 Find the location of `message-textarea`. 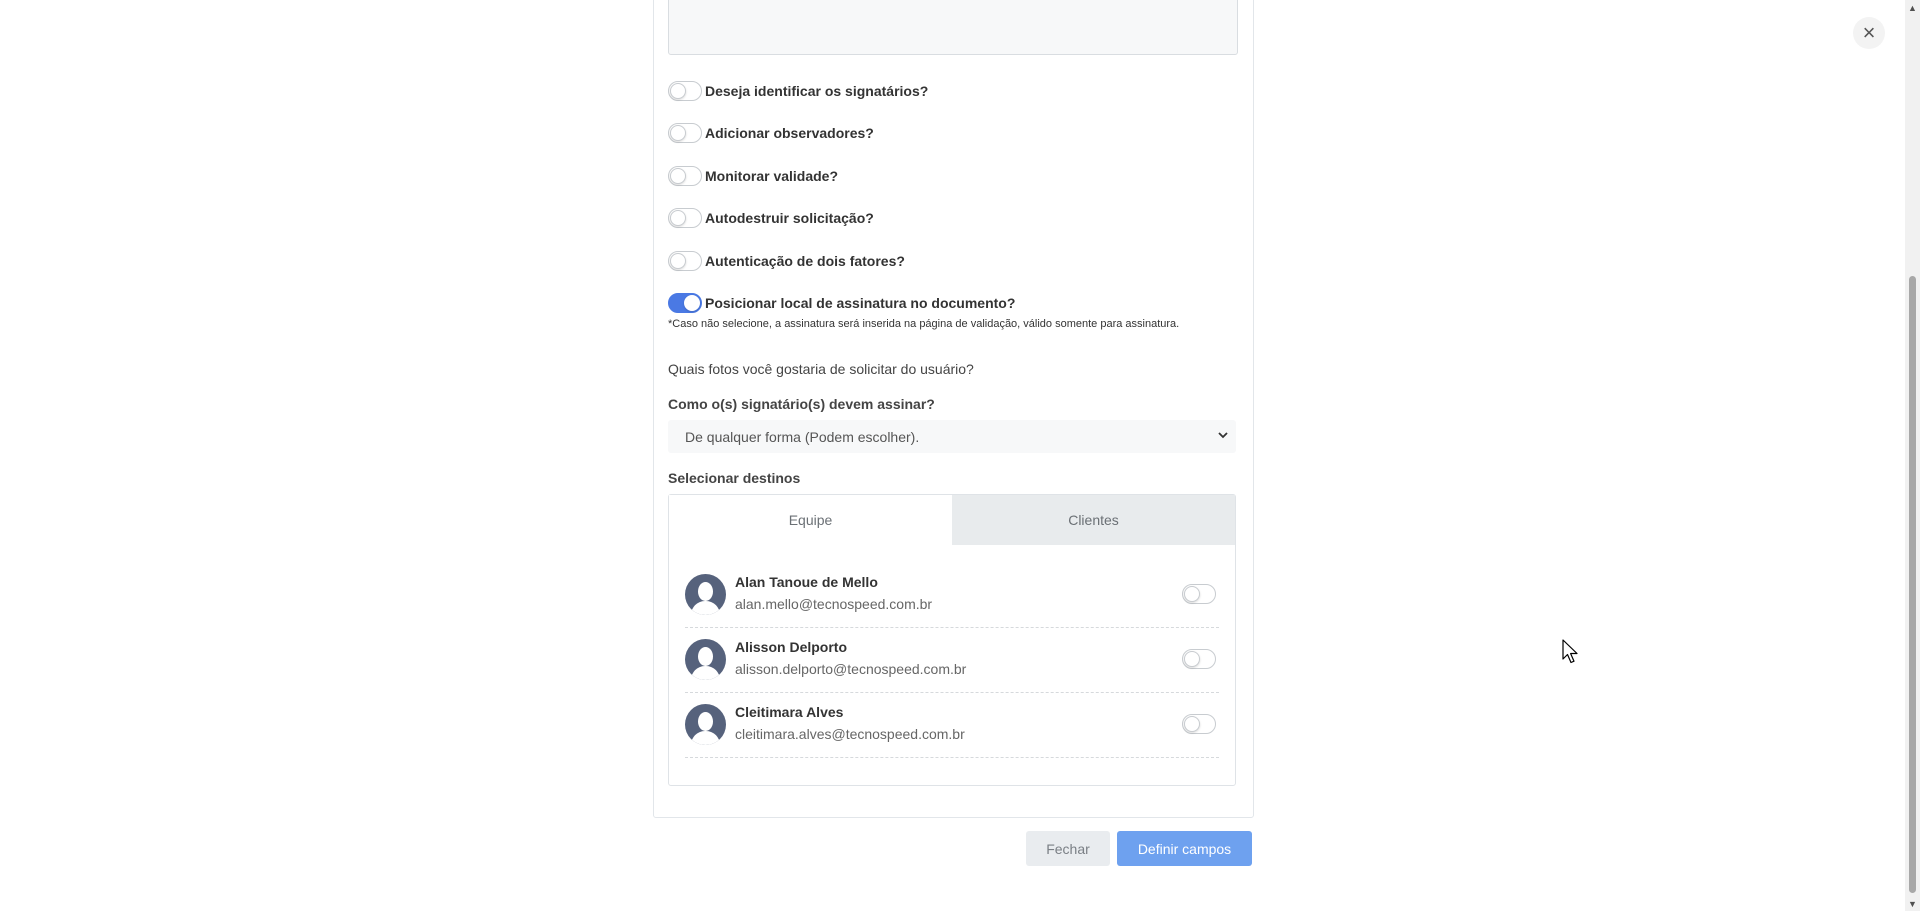

message-textarea is located at coordinates (953, 27).